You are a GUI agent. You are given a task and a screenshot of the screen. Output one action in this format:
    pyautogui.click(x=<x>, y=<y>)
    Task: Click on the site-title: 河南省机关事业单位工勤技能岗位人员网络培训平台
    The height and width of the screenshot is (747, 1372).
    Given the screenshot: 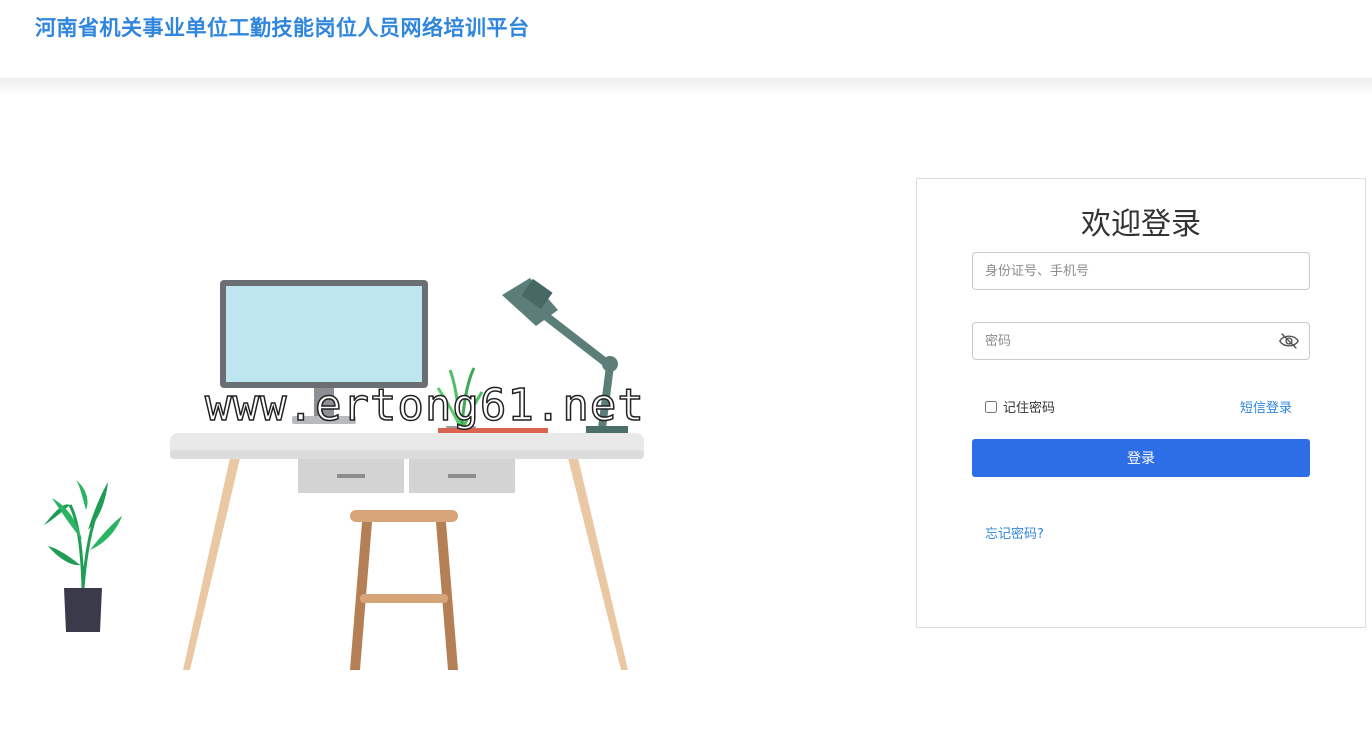 What is the action you would take?
    pyautogui.click(x=282, y=28)
    